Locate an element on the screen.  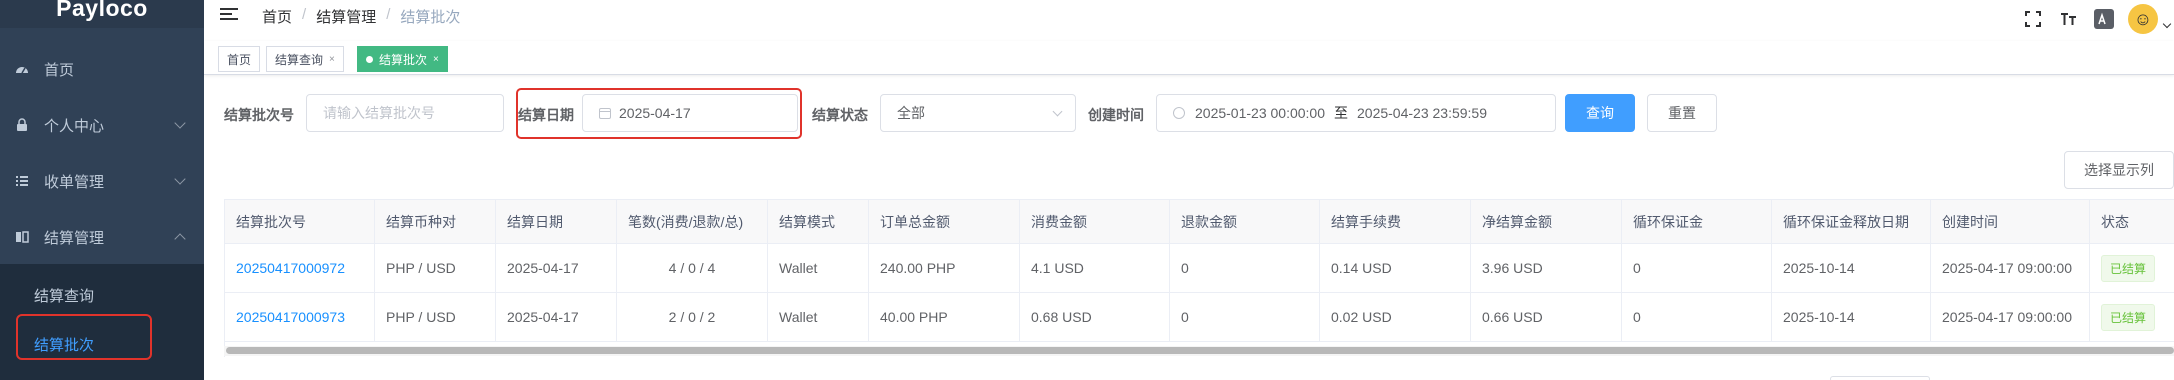
batch-no-cell: 20250417000973 is located at coordinates (300, 317).